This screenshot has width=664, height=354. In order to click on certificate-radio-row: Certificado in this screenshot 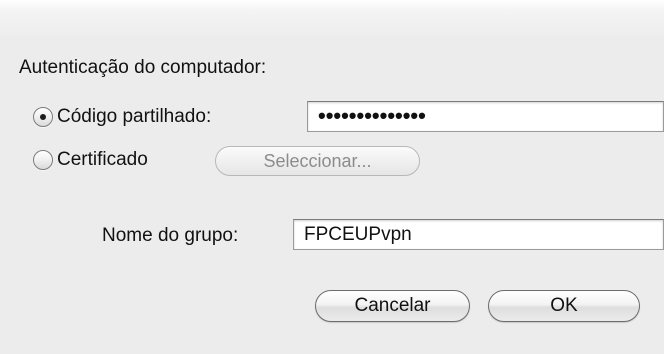, I will do `click(90, 160)`.